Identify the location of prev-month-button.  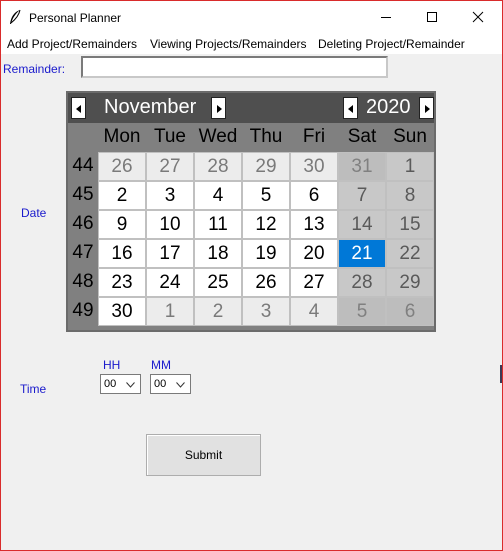
(78, 108).